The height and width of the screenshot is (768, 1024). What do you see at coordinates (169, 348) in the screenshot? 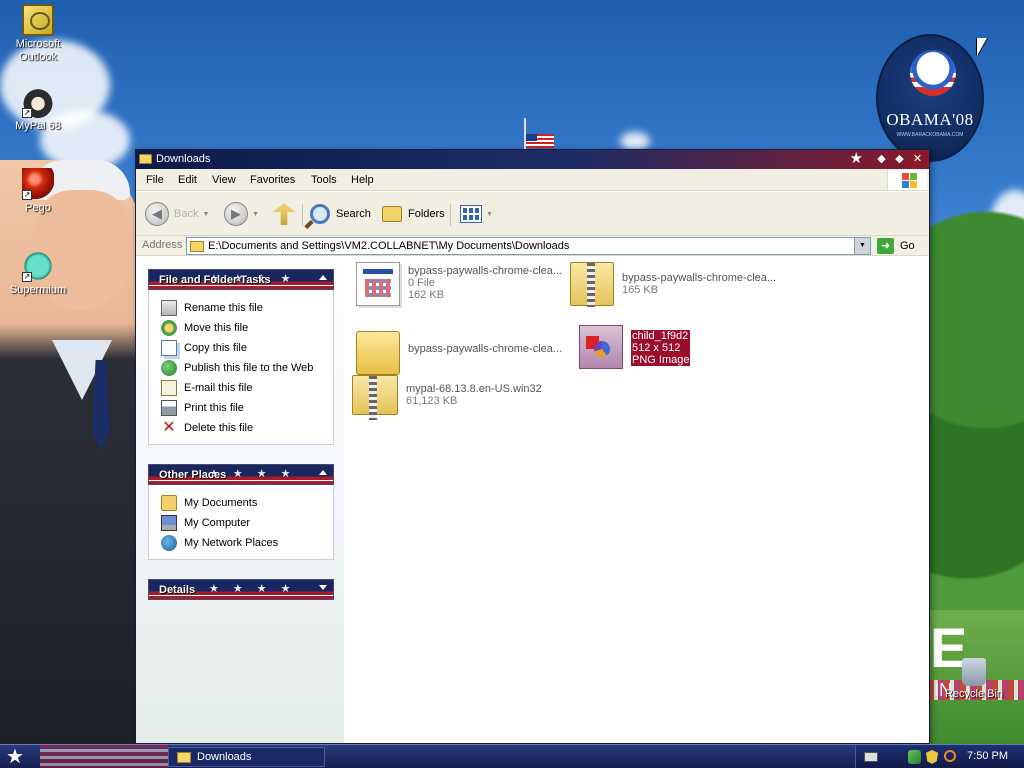
I see `copy-icon` at bounding box center [169, 348].